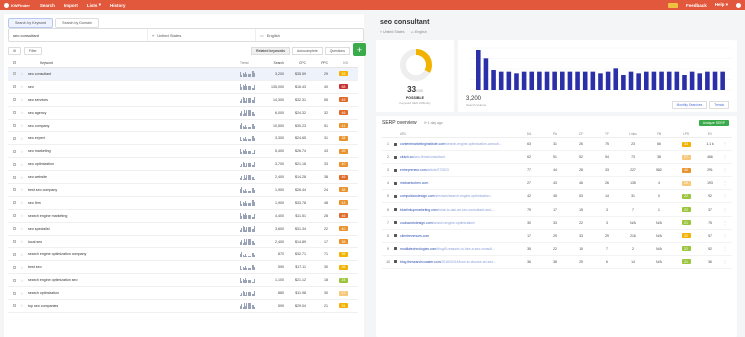 Image resolution: width=745 pixels, height=337 pixels. Describe the element at coordinates (607, 134) in the screenshot. I see `col-tf: TF` at that location.